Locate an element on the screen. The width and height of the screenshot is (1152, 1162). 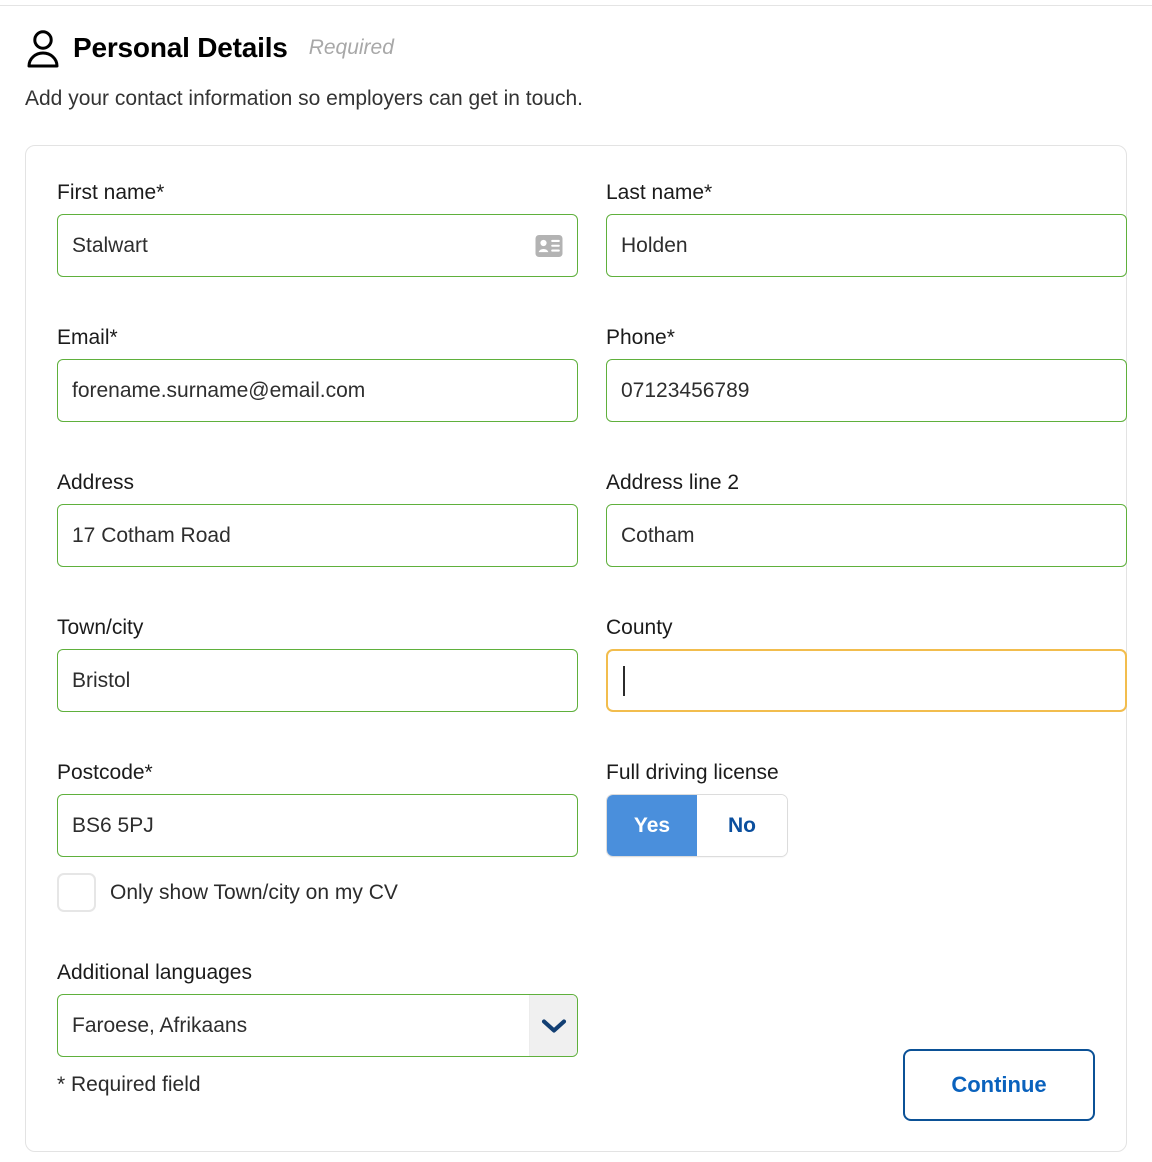
postcode-input: BS6 5PJ is located at coordinates (317, 825).